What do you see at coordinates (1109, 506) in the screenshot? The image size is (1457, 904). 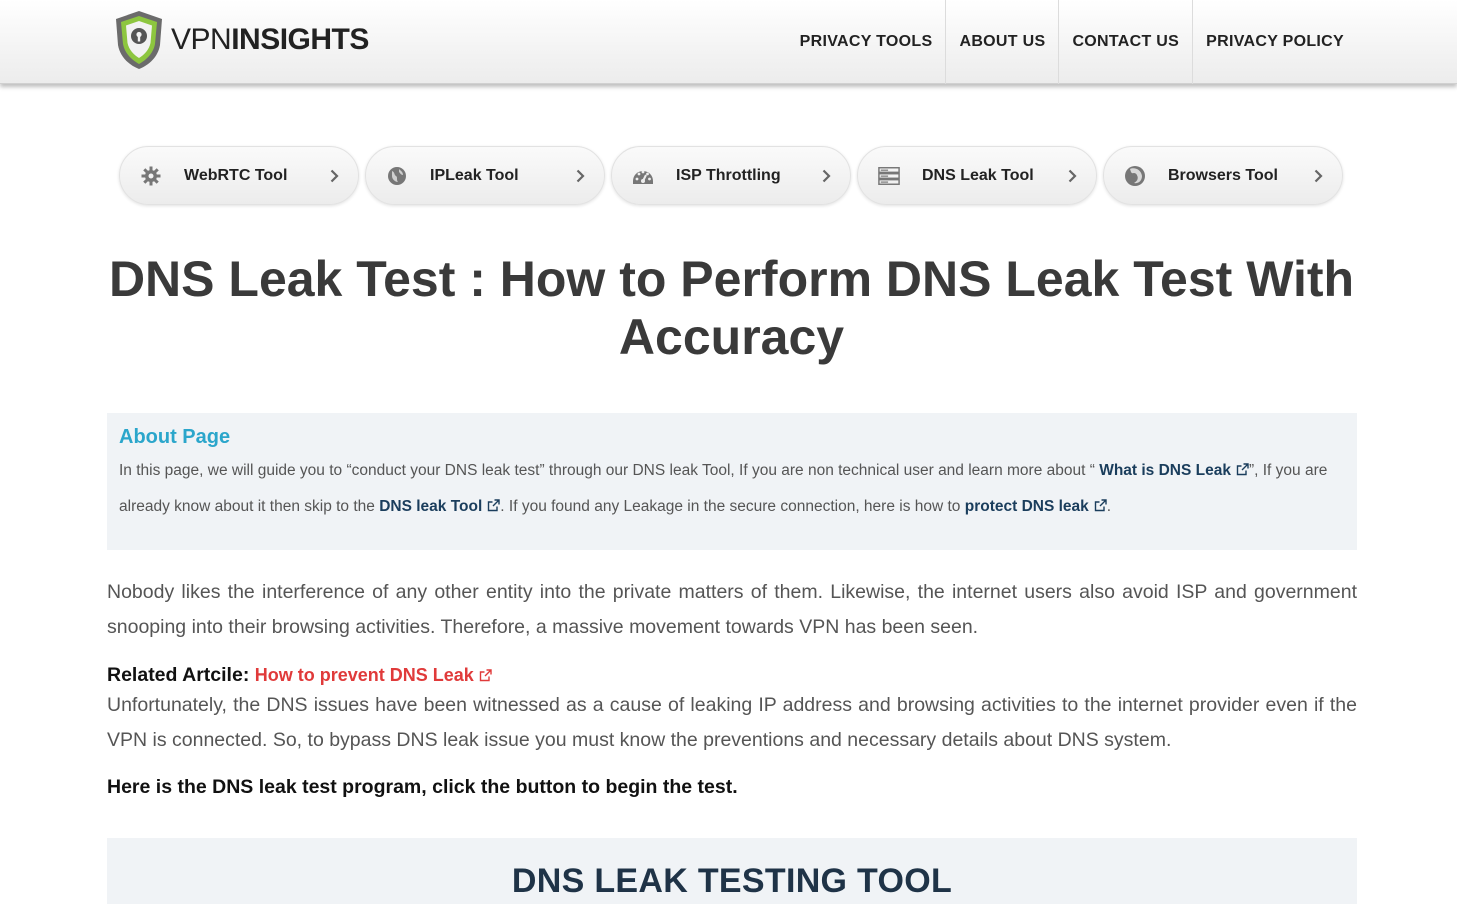 I see `about-text-part: .` at bounding box center [1109, 506].